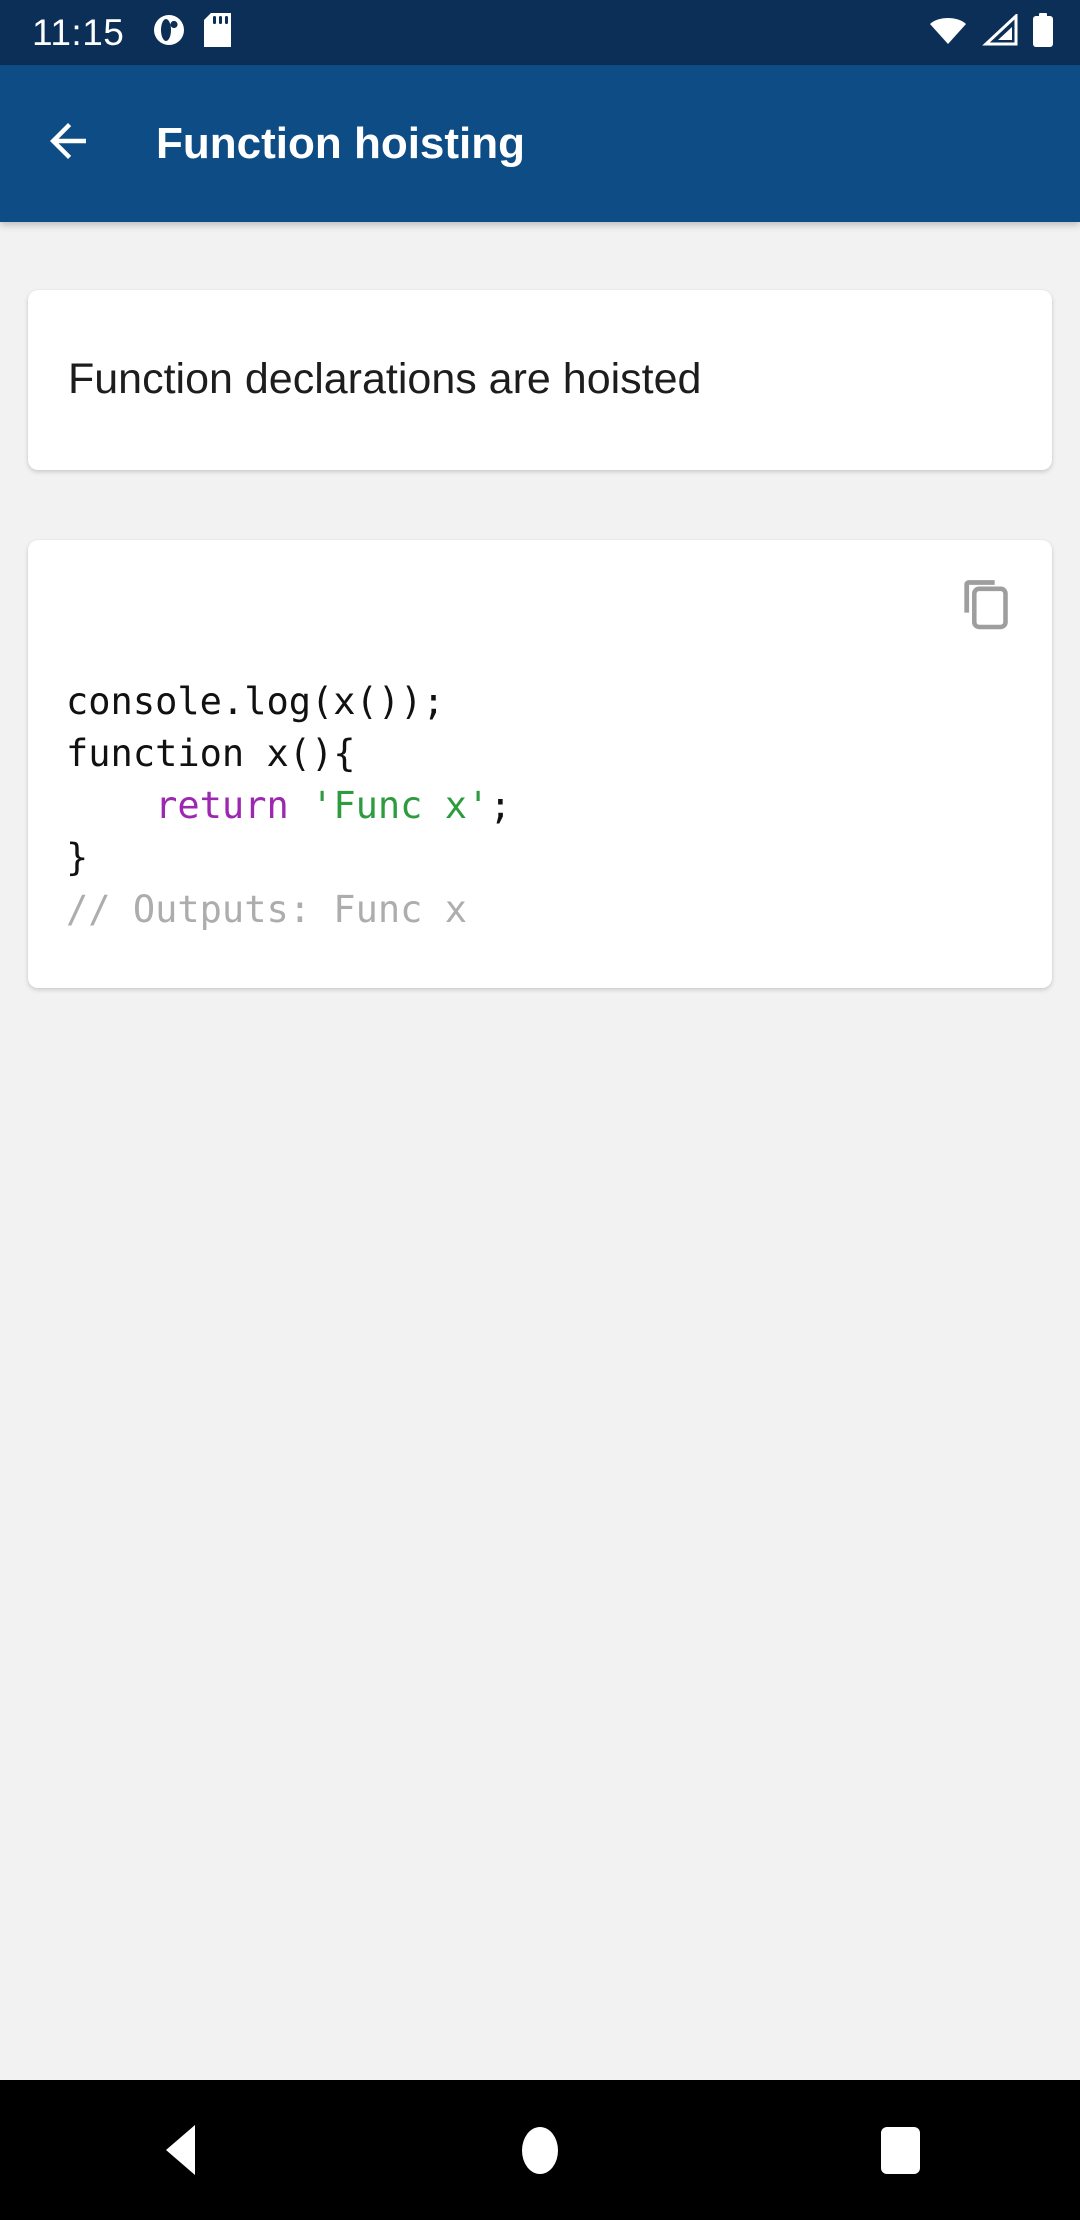 Image resolution: width=1080 pixels, height=2220 pixels. Describe the element at coordinates (540, 143) in the screenshot. I see `app-bar: Function hoisting` at that location.